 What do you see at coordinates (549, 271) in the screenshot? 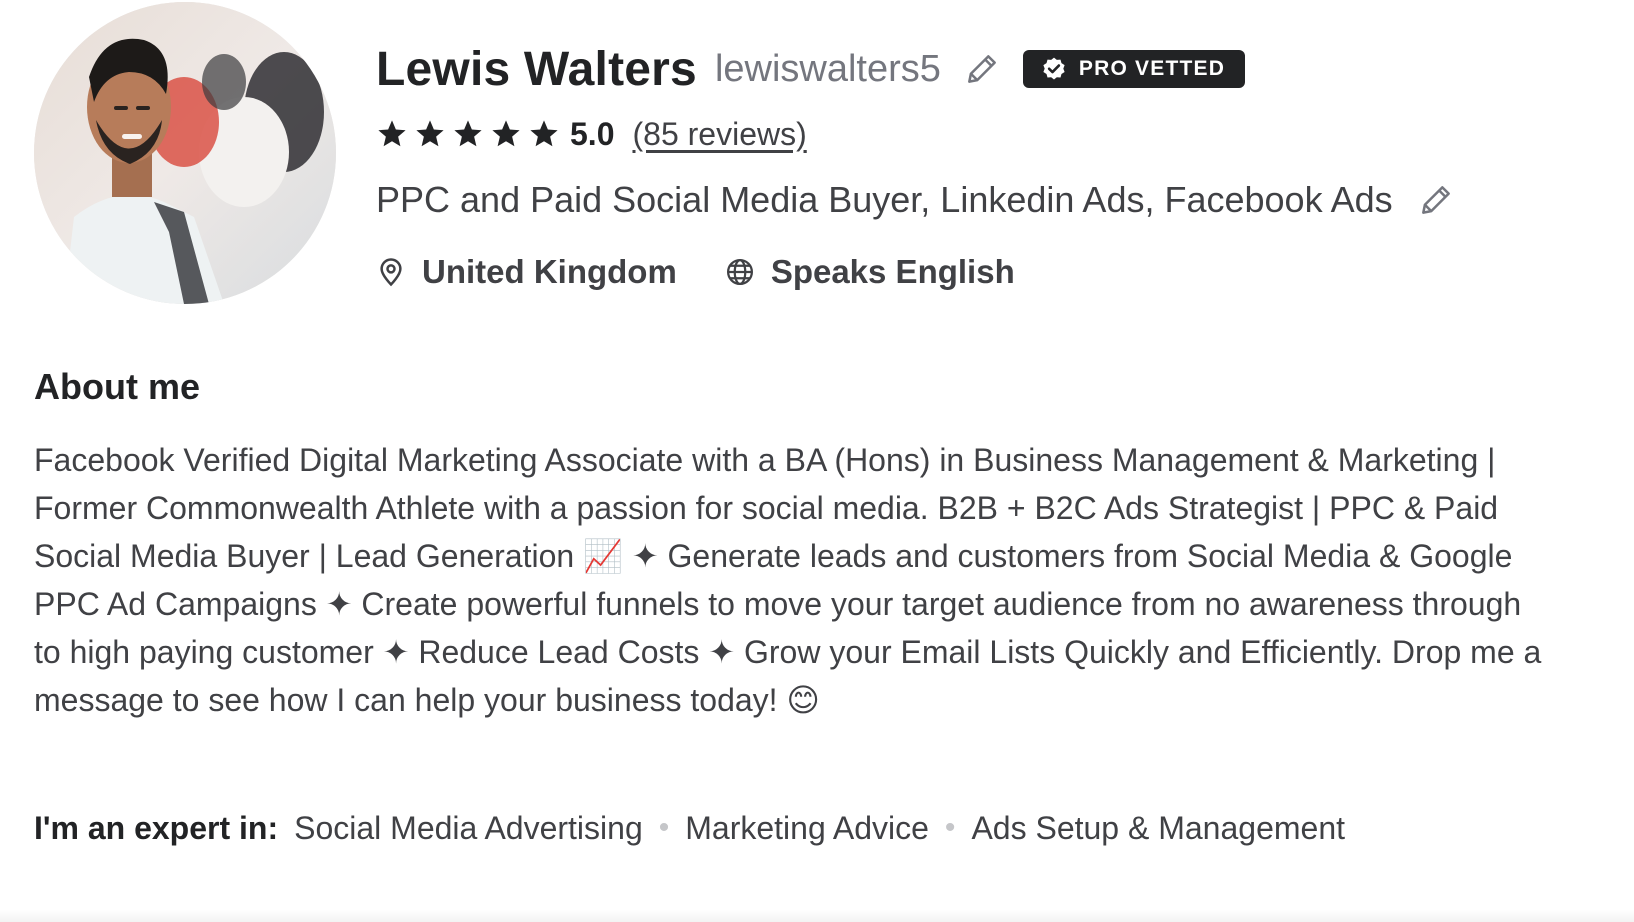
I see `location-text: United Kingdom` at bounding box center [549, 271].